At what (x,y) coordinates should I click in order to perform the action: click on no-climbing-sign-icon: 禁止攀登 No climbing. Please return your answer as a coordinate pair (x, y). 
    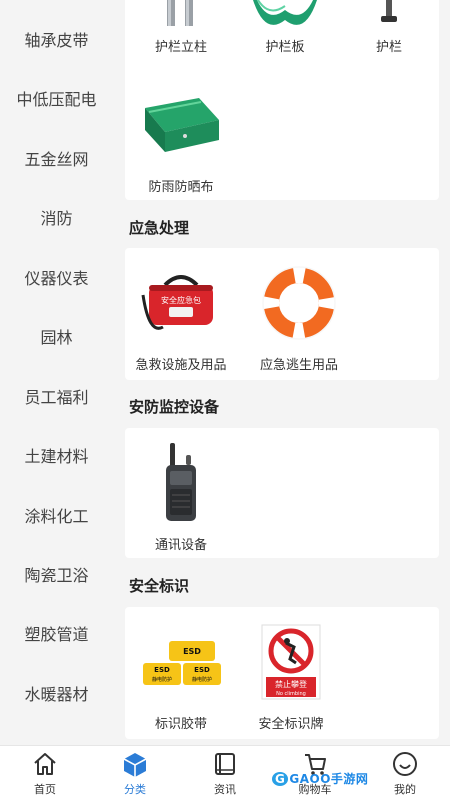
    Looking at the image, I should click on (291, 662).